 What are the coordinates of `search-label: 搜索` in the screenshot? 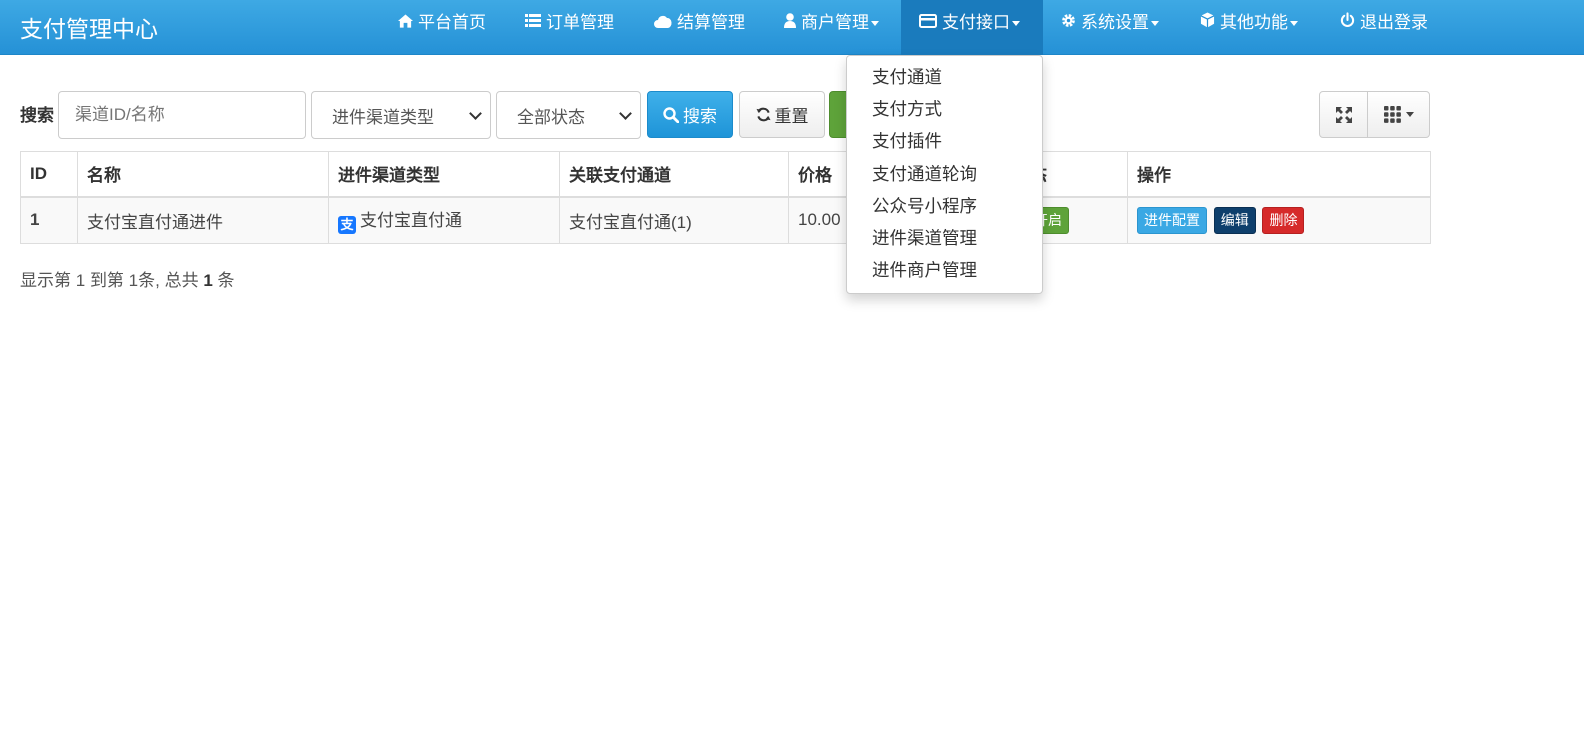 It's located at (37, 115).